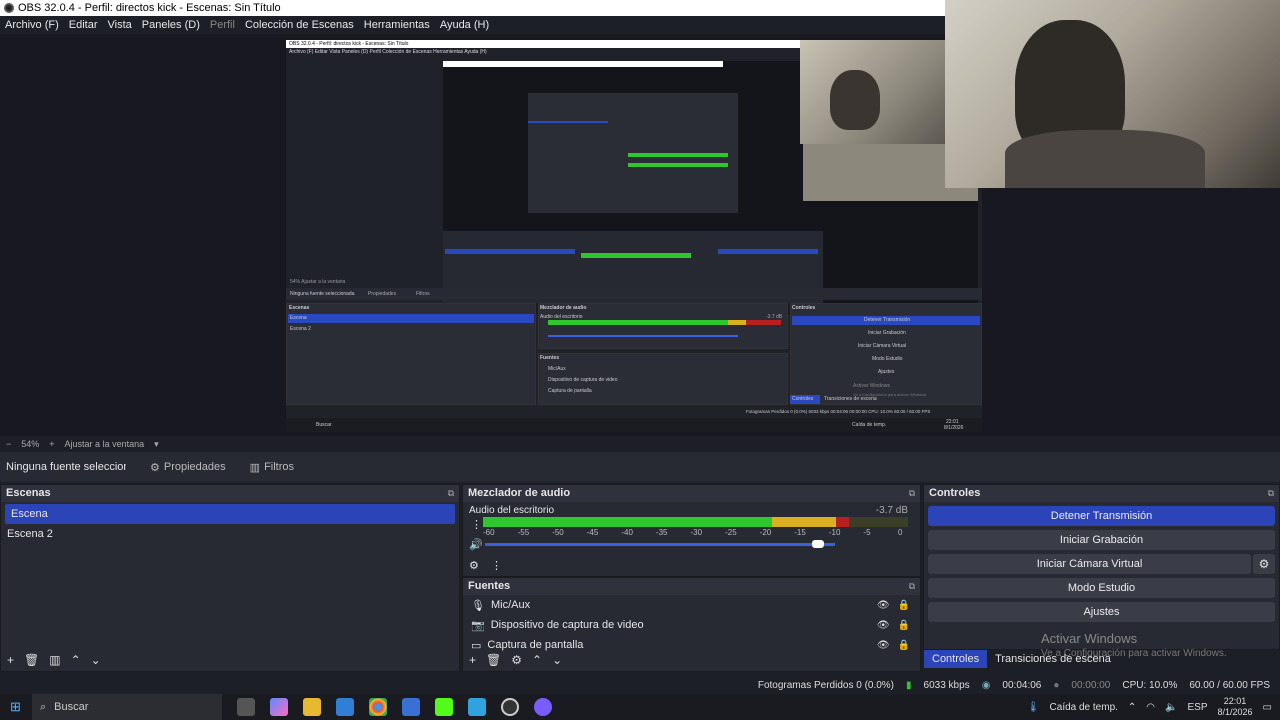  What do you see at coordinates (411, 707) in the screenshot?
I see `store-icon` at bounding box center [411, 707].